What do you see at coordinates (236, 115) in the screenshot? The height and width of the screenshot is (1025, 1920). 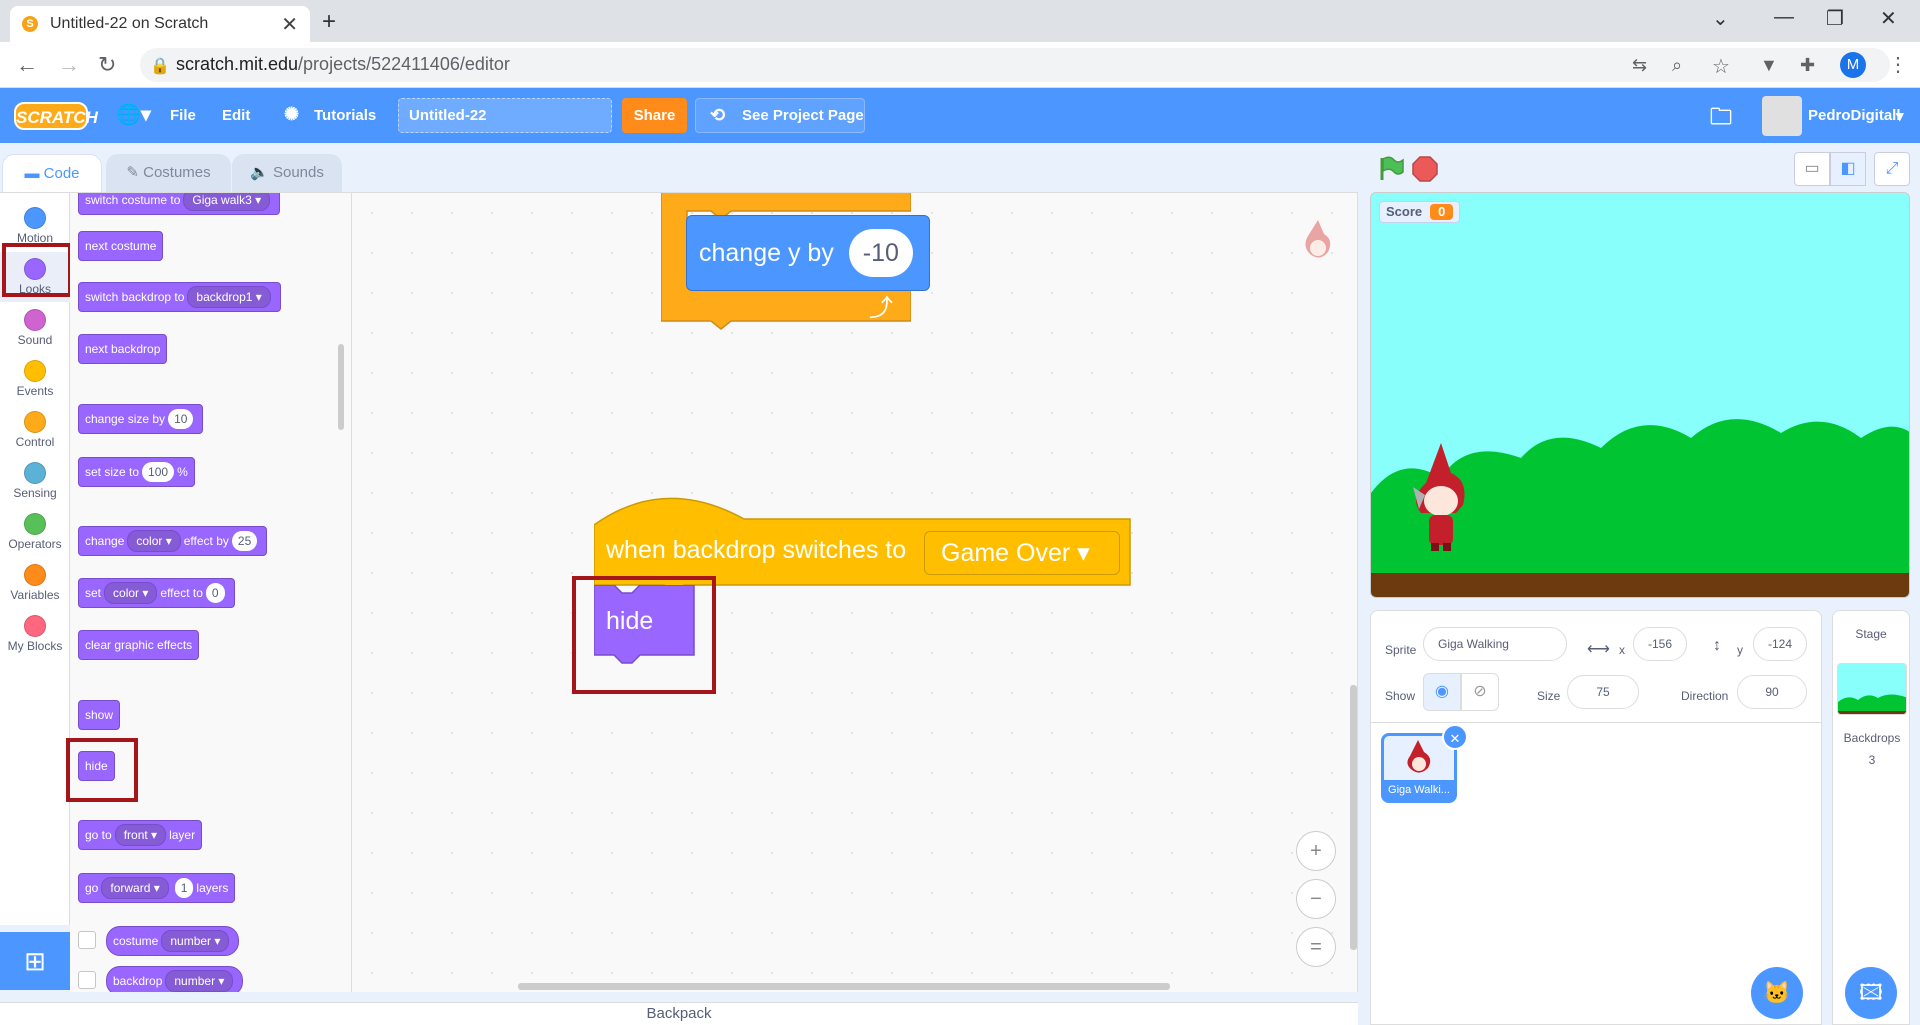 I see `edit-menu: Edit` at bounding box center [236, 115].